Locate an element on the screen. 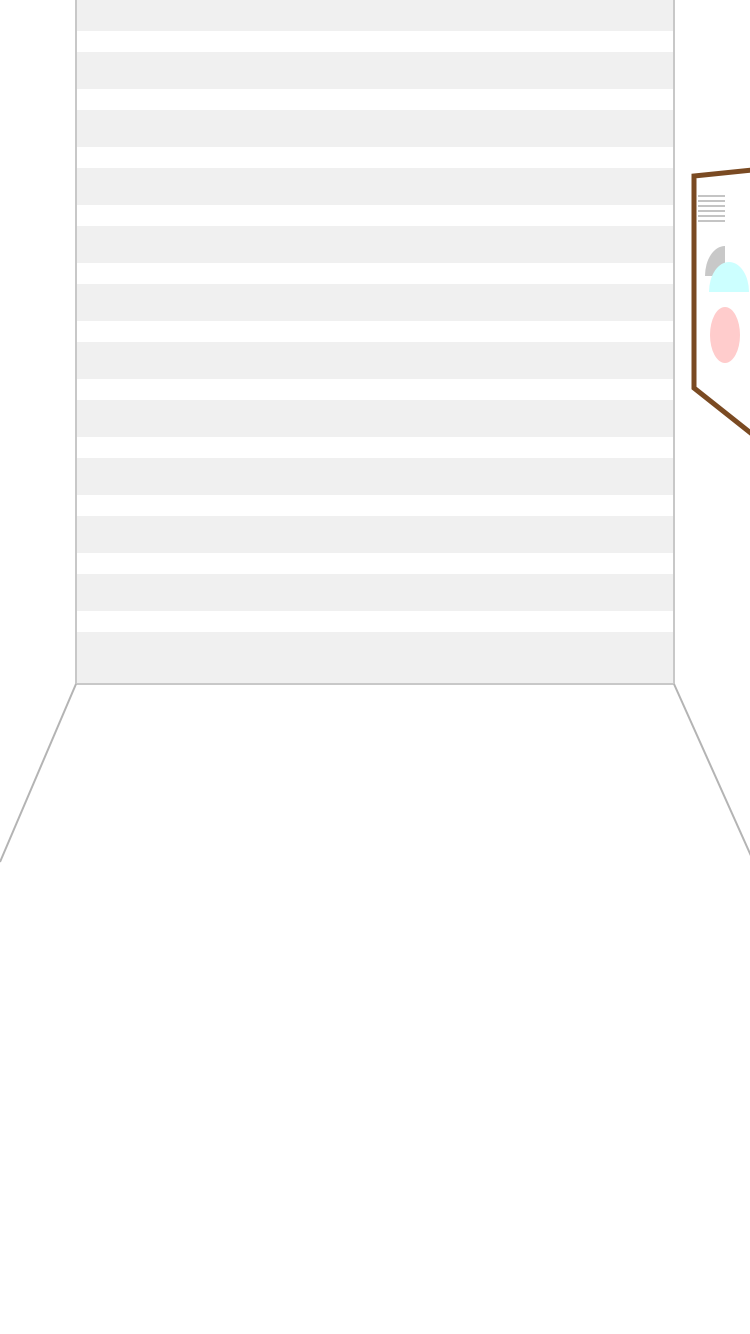  floor-left-edge is located at coordinates (38, 773).